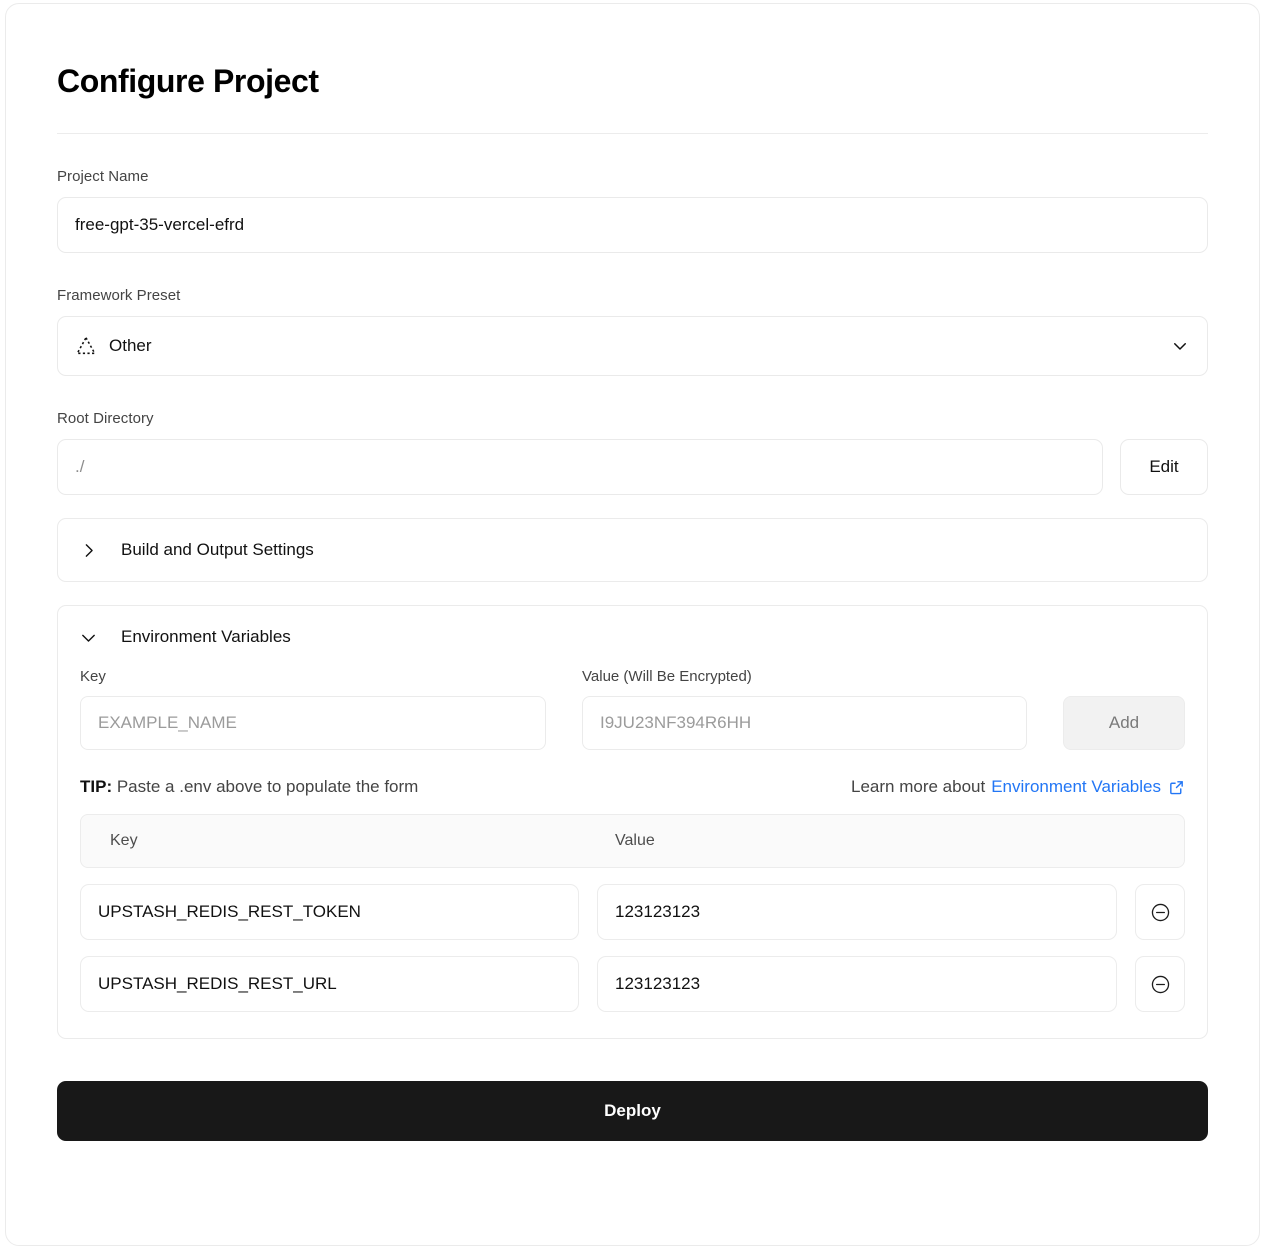 This screenshot has height=1251, width=1264. Describe the element at coordinates (313, 723) in the screenshot. I see `env-key-input` at that location.